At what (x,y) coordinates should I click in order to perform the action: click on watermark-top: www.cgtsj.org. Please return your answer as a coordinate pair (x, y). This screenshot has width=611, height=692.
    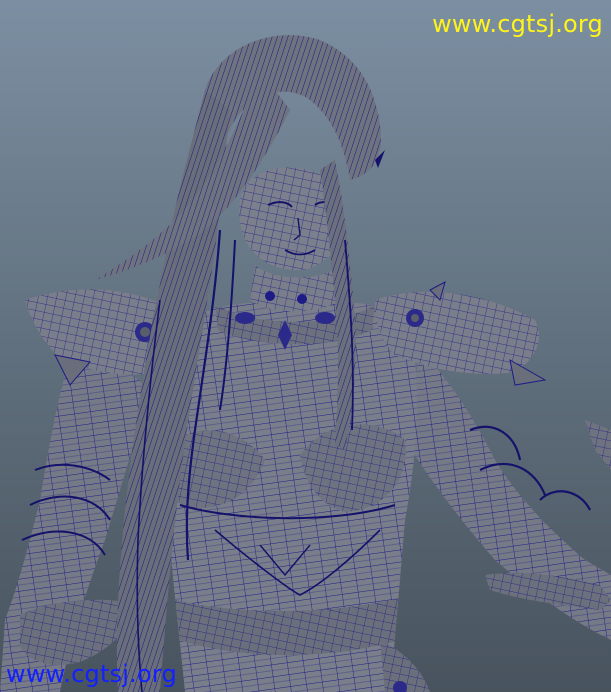
    Looking at the image, I should click on (517, 24).